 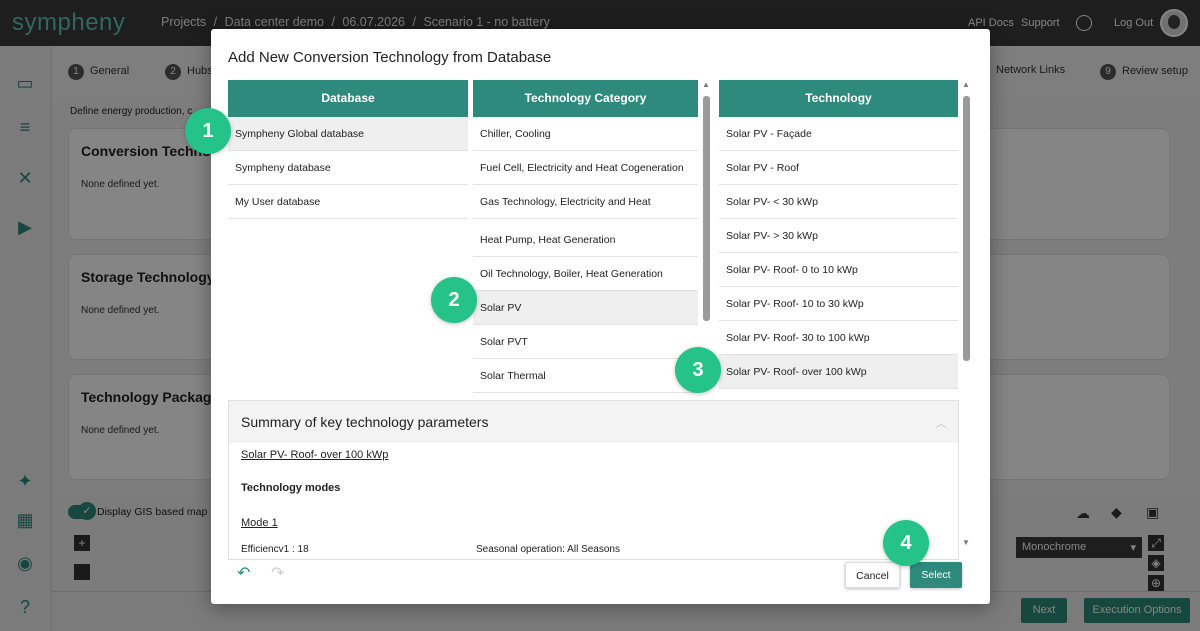 What do you see at coordinates (585, 134) in the screenshot?
I see `category-item: Chiller, Cooling` at bounding box center [585, 134].